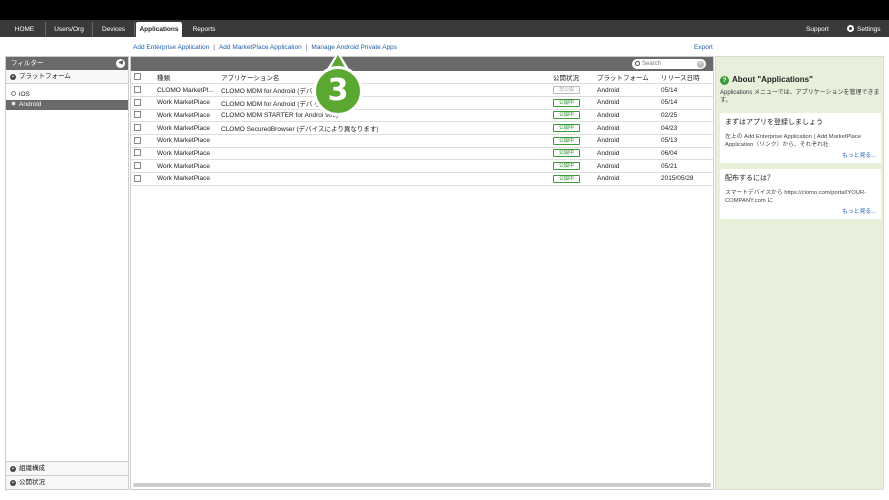 The width and height of the screenshot is (889, 500). What do you see at coordinates (204, 29) in the screenshot?
I see `tab-reports: Reports` at bounding box center [204, 29].